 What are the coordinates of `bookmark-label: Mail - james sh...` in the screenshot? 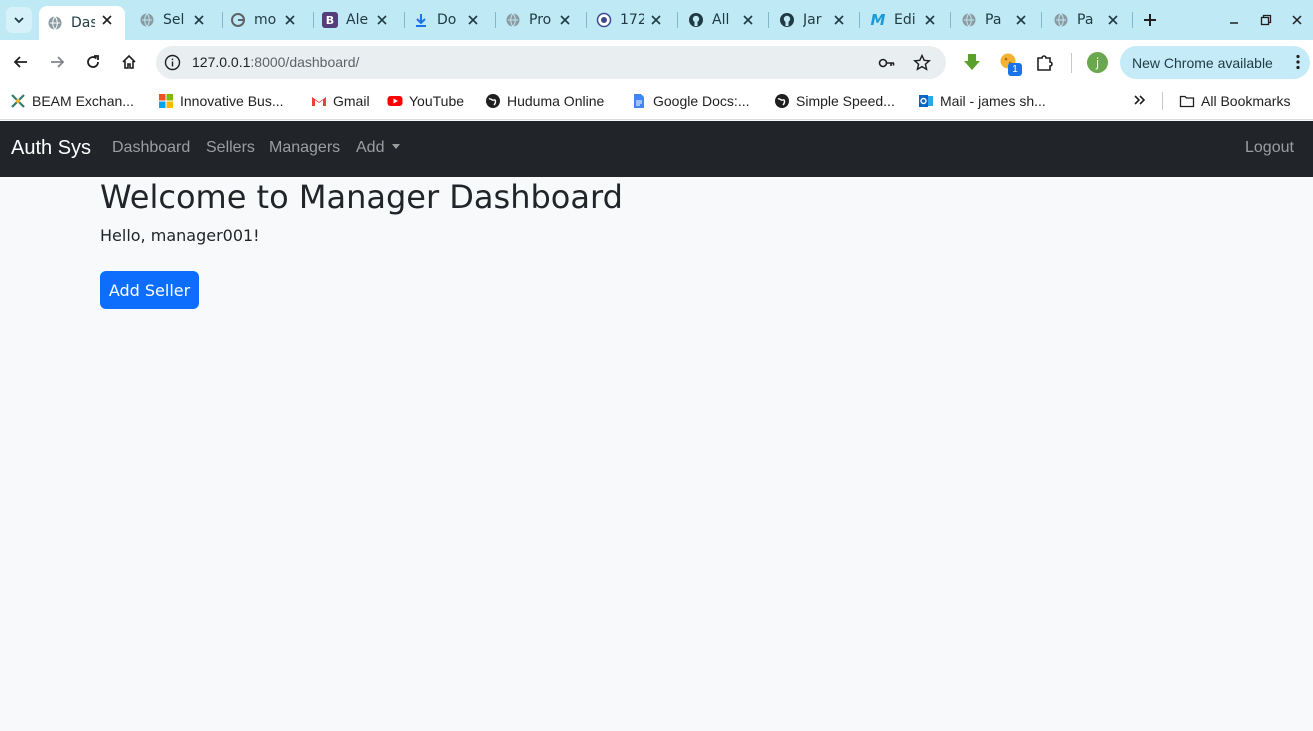 It's located at (993, 101).